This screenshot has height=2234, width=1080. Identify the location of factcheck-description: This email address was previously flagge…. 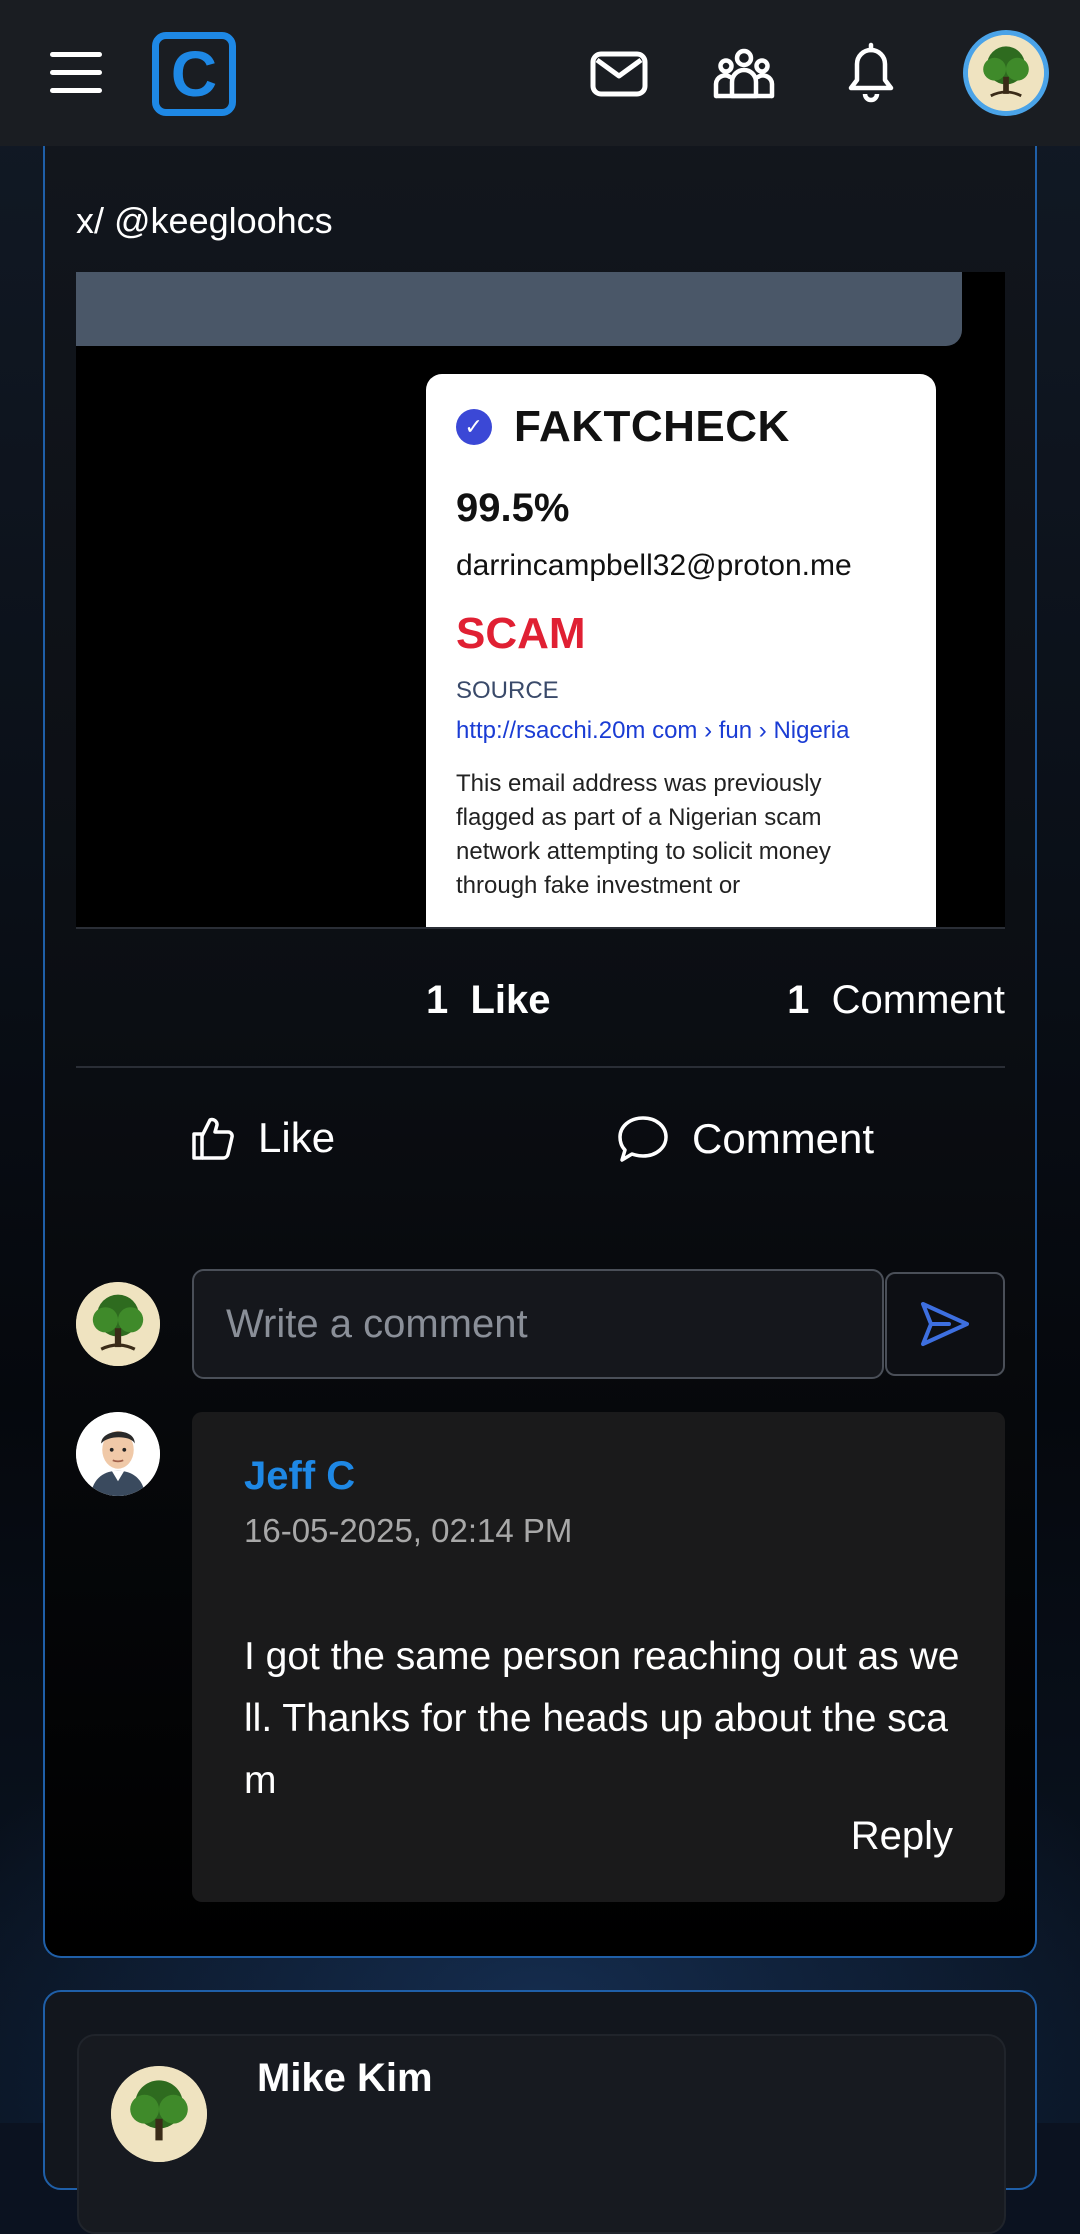
(643, 834).